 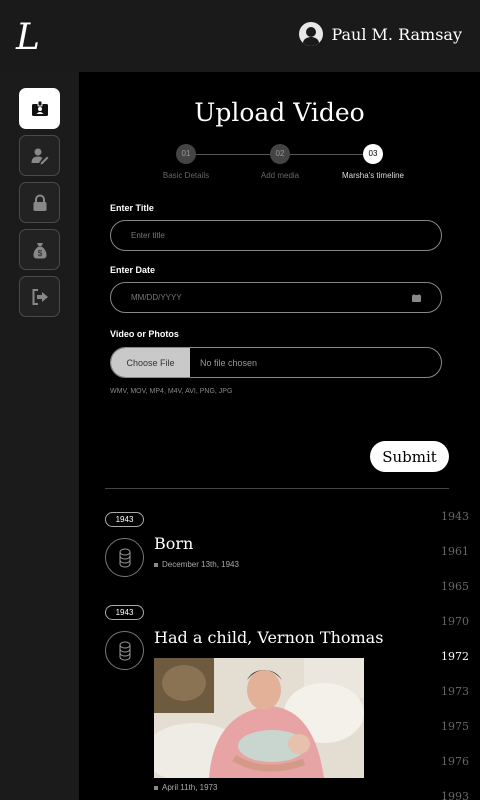 What do you see at coordinates (269, 637) in the screenshot?
I see `event-title: Had a child, Vernon Thomas` at bounding box center [269, 637].